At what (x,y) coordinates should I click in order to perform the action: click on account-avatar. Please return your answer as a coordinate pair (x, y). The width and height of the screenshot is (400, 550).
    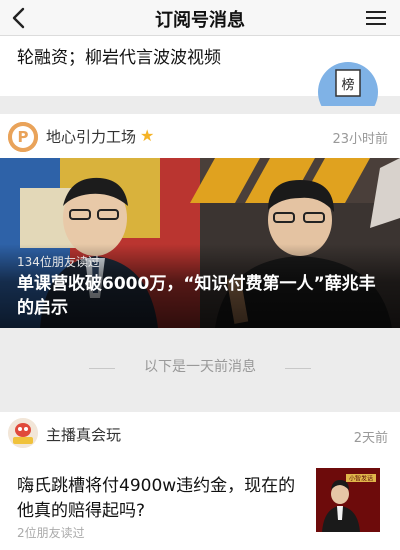
    Looking at the image, I should click on (23, 433).